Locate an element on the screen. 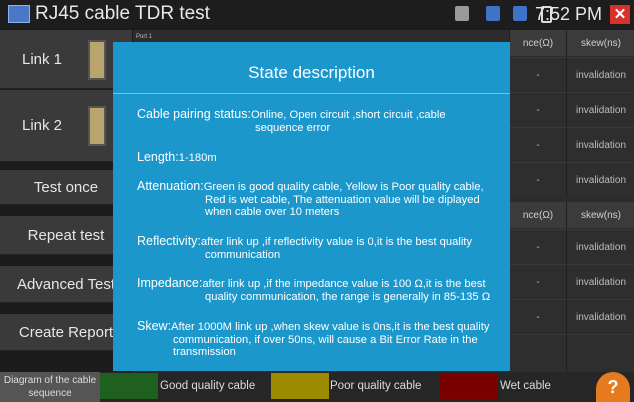  item-label: Attenuation: is located at coordinates (170, 186).